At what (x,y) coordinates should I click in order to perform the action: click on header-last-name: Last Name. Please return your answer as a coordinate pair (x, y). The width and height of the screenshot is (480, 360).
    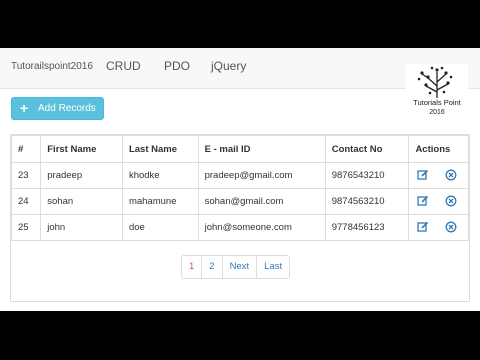
    Looking at the image, I should click on (160, 149).